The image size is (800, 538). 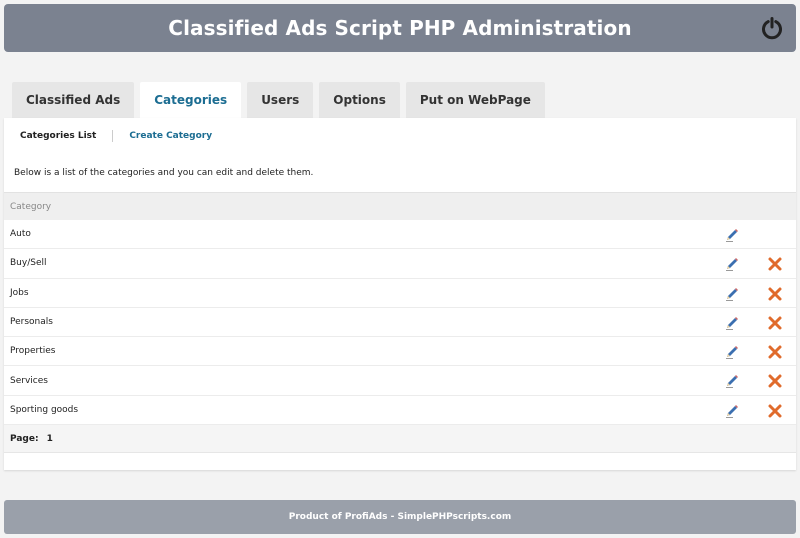 I want to click on category-name: Buy/Sell, so click(x=28, y=263).